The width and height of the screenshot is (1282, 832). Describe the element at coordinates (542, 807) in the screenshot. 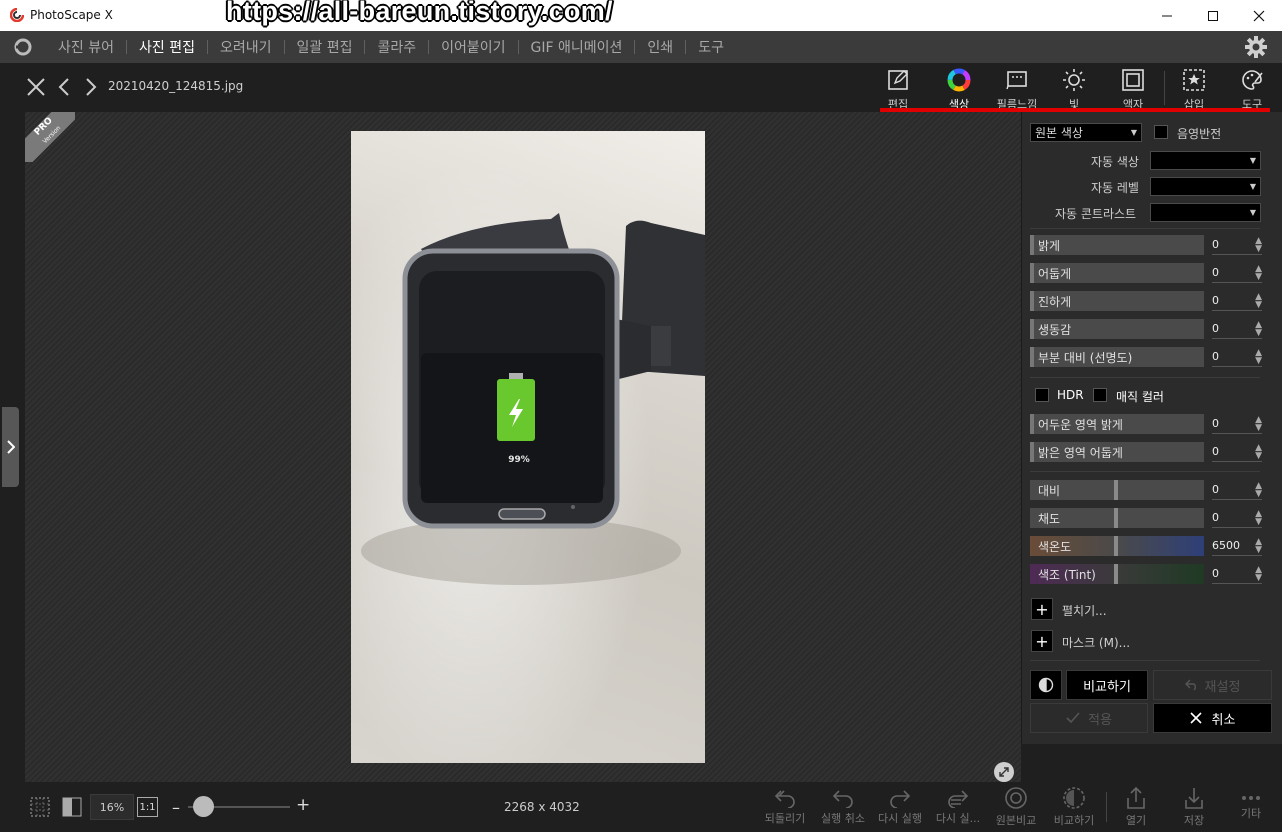

I see `image-dimensions: 2268 x 4032` at that location.